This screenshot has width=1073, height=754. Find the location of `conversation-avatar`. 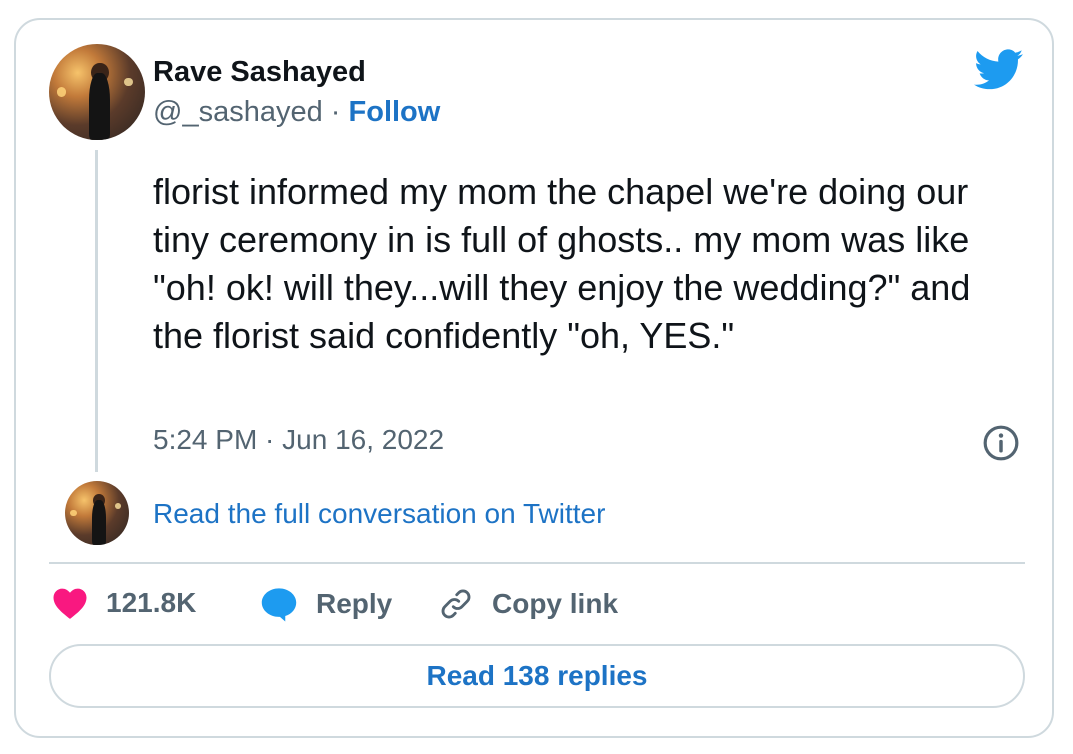

conversation-avatar is located at coordinates (97, 513).